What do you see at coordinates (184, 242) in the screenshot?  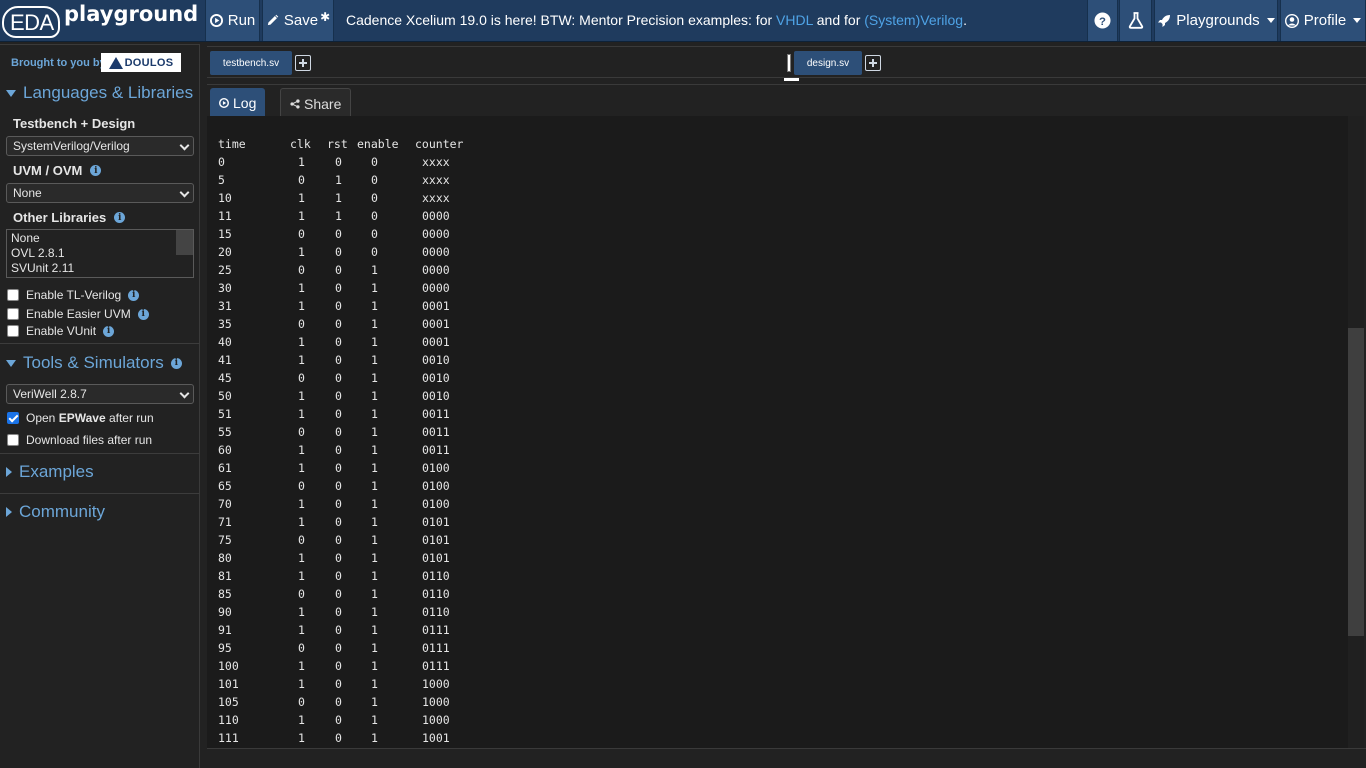 I see `listbox-scrollbar` at bounding box center [184, 242].